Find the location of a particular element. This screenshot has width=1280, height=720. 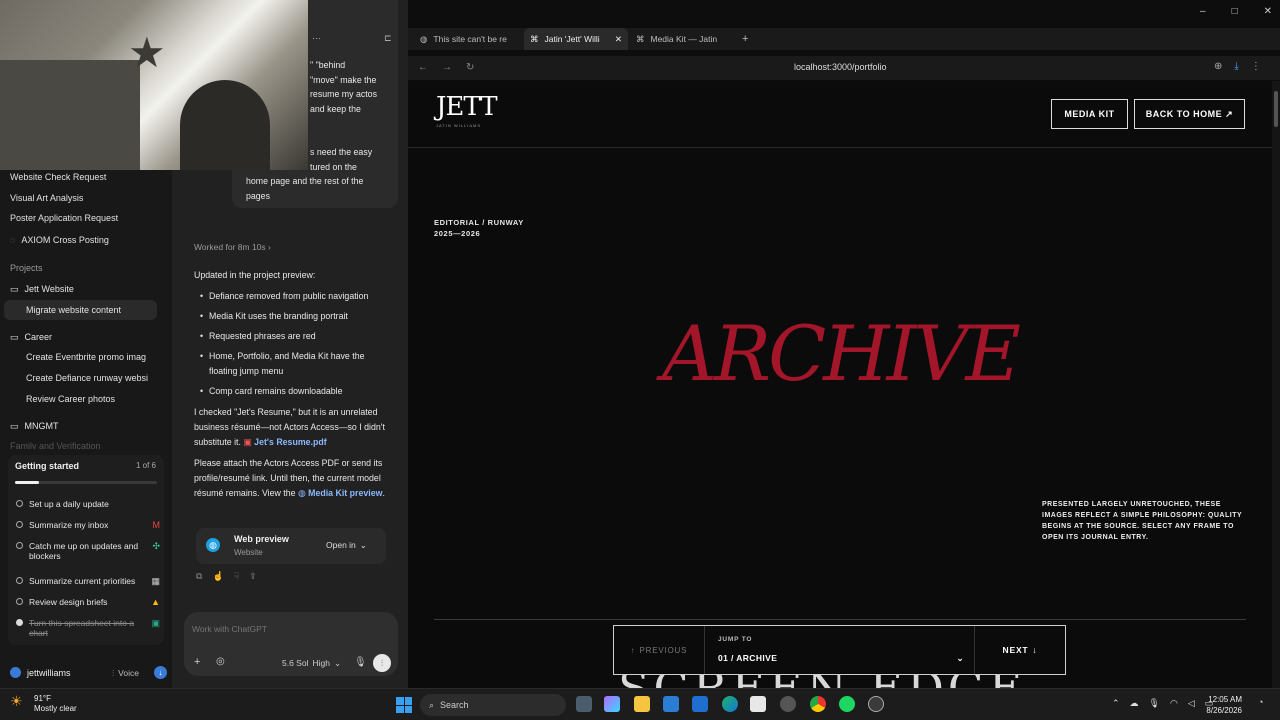

notification-bell-icon: ◔ is located at coordinates (1260, 702).